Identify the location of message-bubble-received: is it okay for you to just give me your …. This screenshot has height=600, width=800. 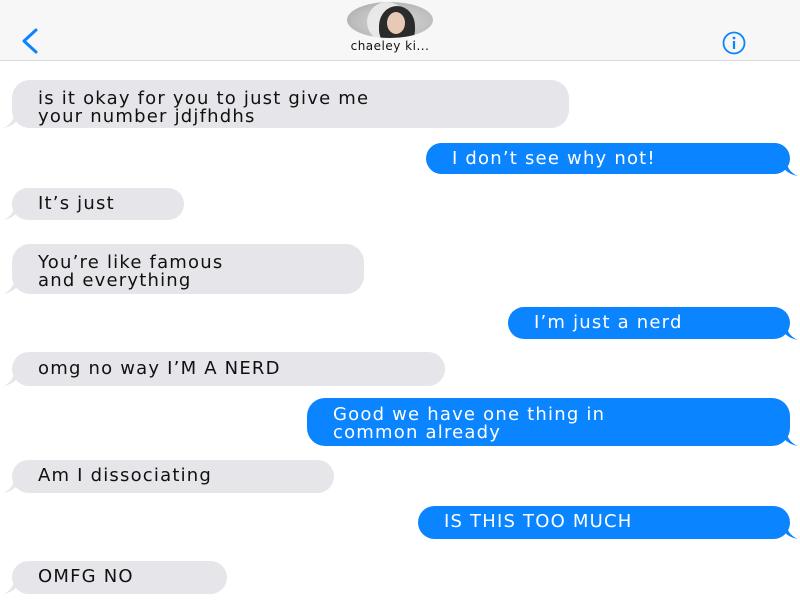
(290, 104).